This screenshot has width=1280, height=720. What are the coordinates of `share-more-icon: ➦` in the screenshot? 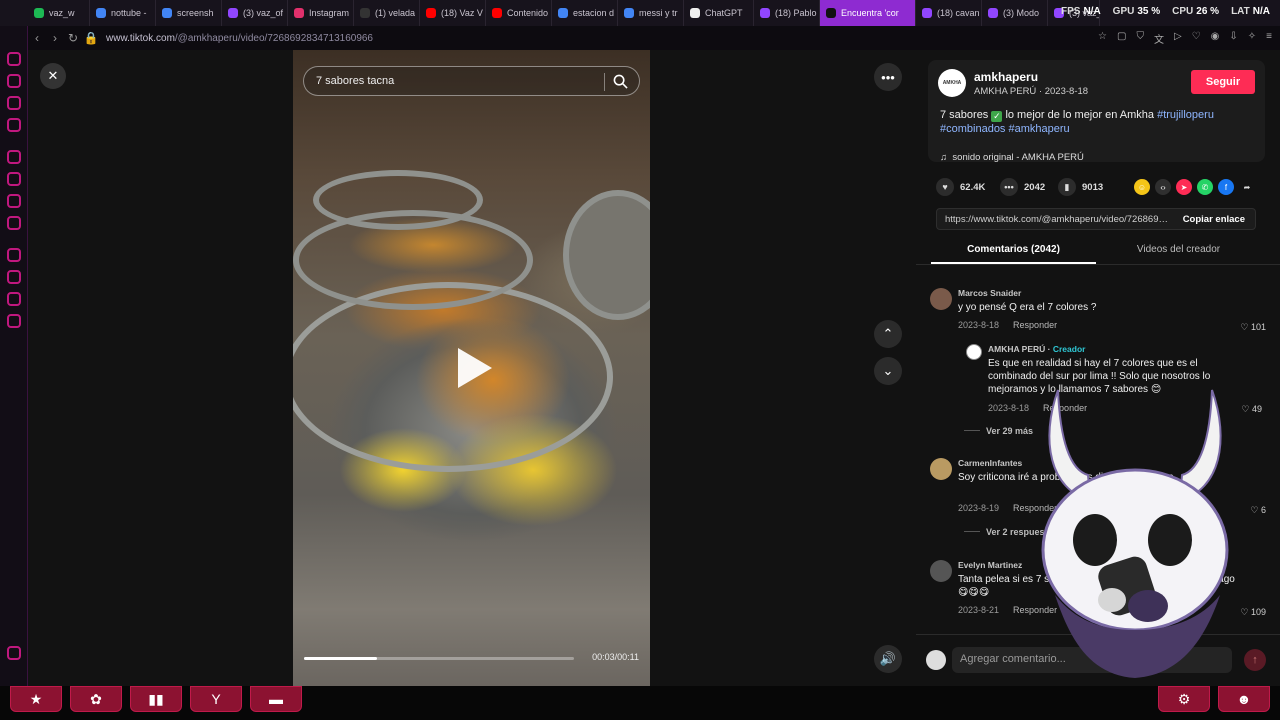 It's located at (1247, 187).